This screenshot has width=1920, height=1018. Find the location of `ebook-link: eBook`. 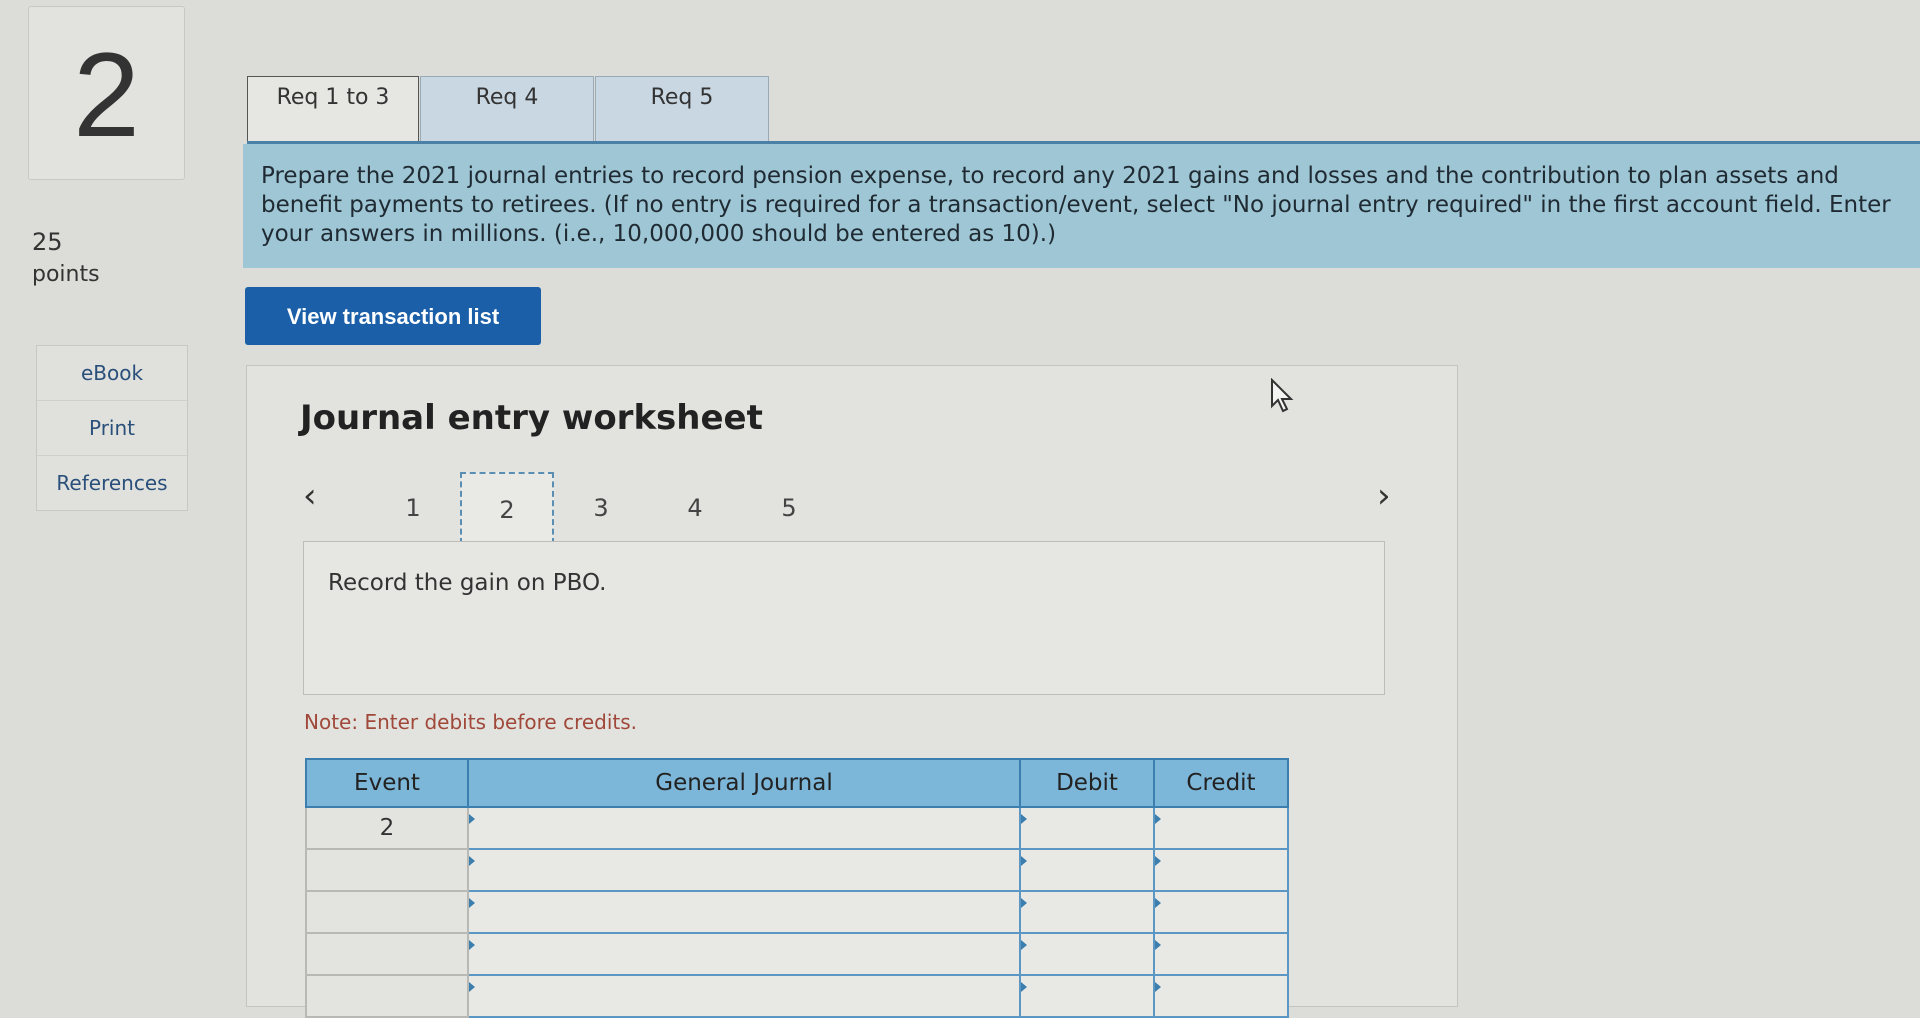

ebook-link: eBook is located at coordinates (112, 373).